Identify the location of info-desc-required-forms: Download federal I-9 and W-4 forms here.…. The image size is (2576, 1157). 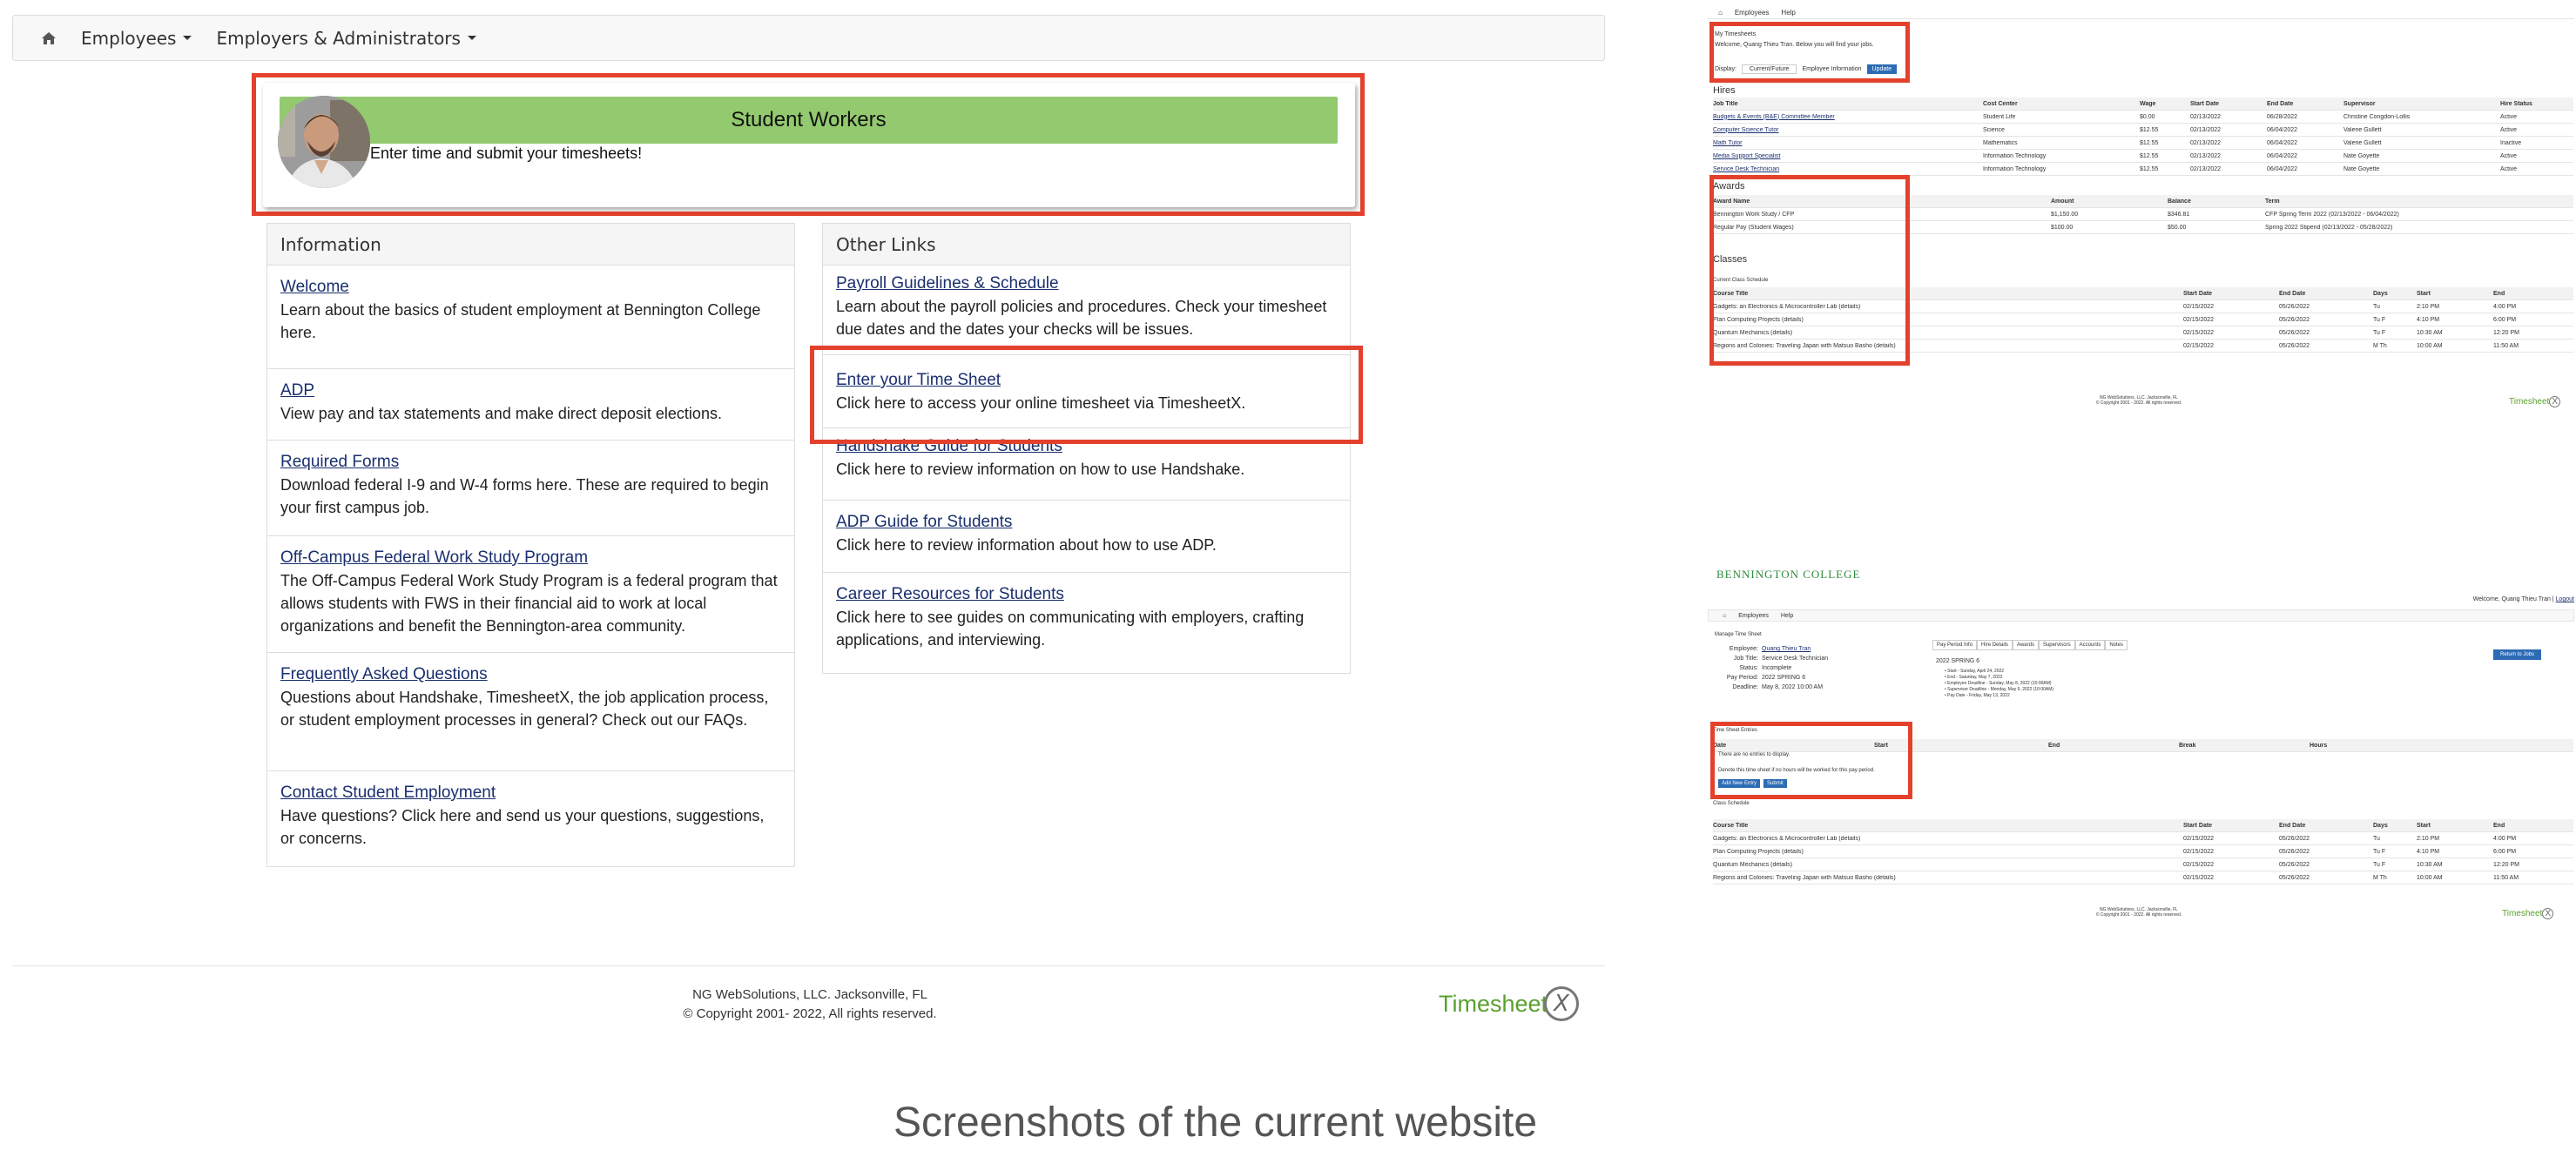
(524, 496).